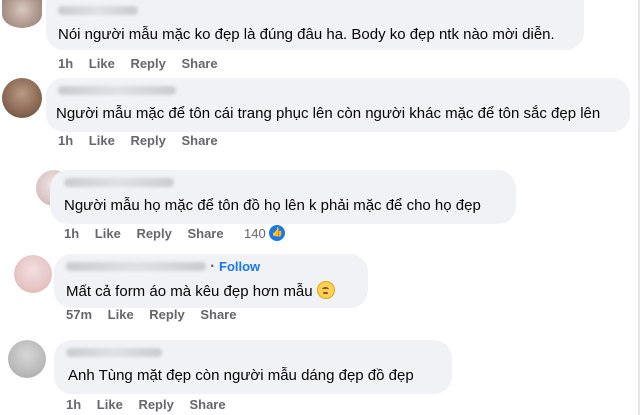 Image resolution: width=640 pixels, height=415 pixels. Describe the element at coordinates (276, 233) in the screenshot. I see `like-reaction-icon` at that location.